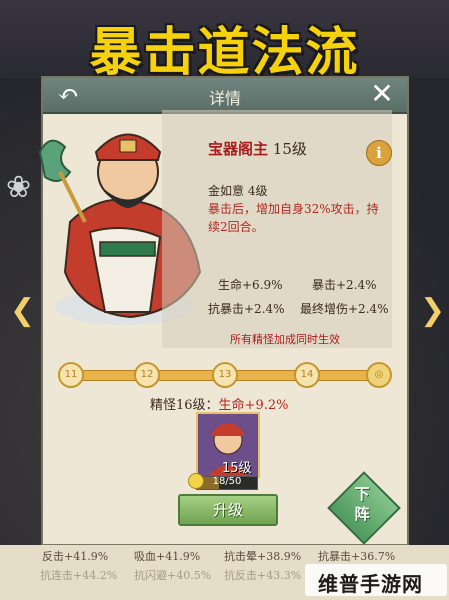  Describe the element at coordinates (196, 481) in the screenshot. I see `fragment-icon` at that location.